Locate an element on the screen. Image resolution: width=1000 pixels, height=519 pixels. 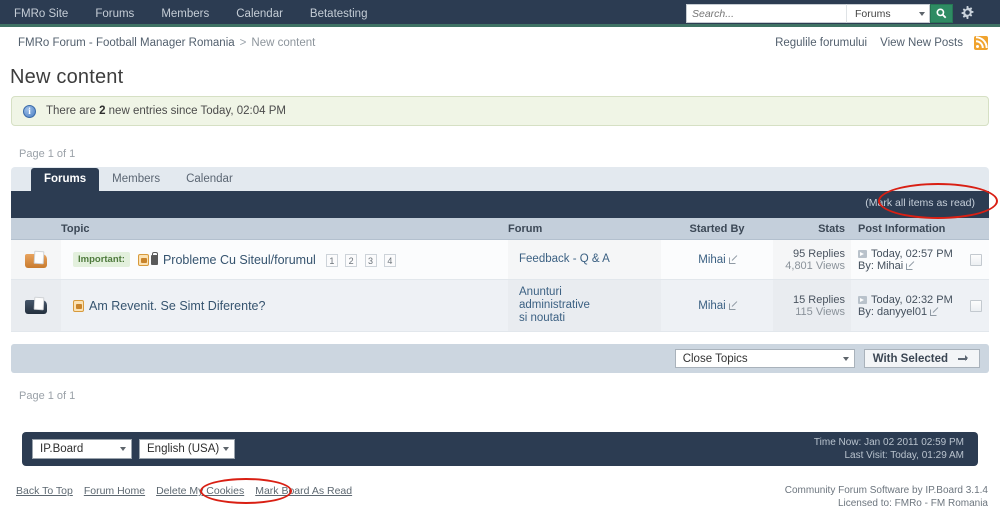
with-selected-button: With Selected is located at coordinates (921, 358).